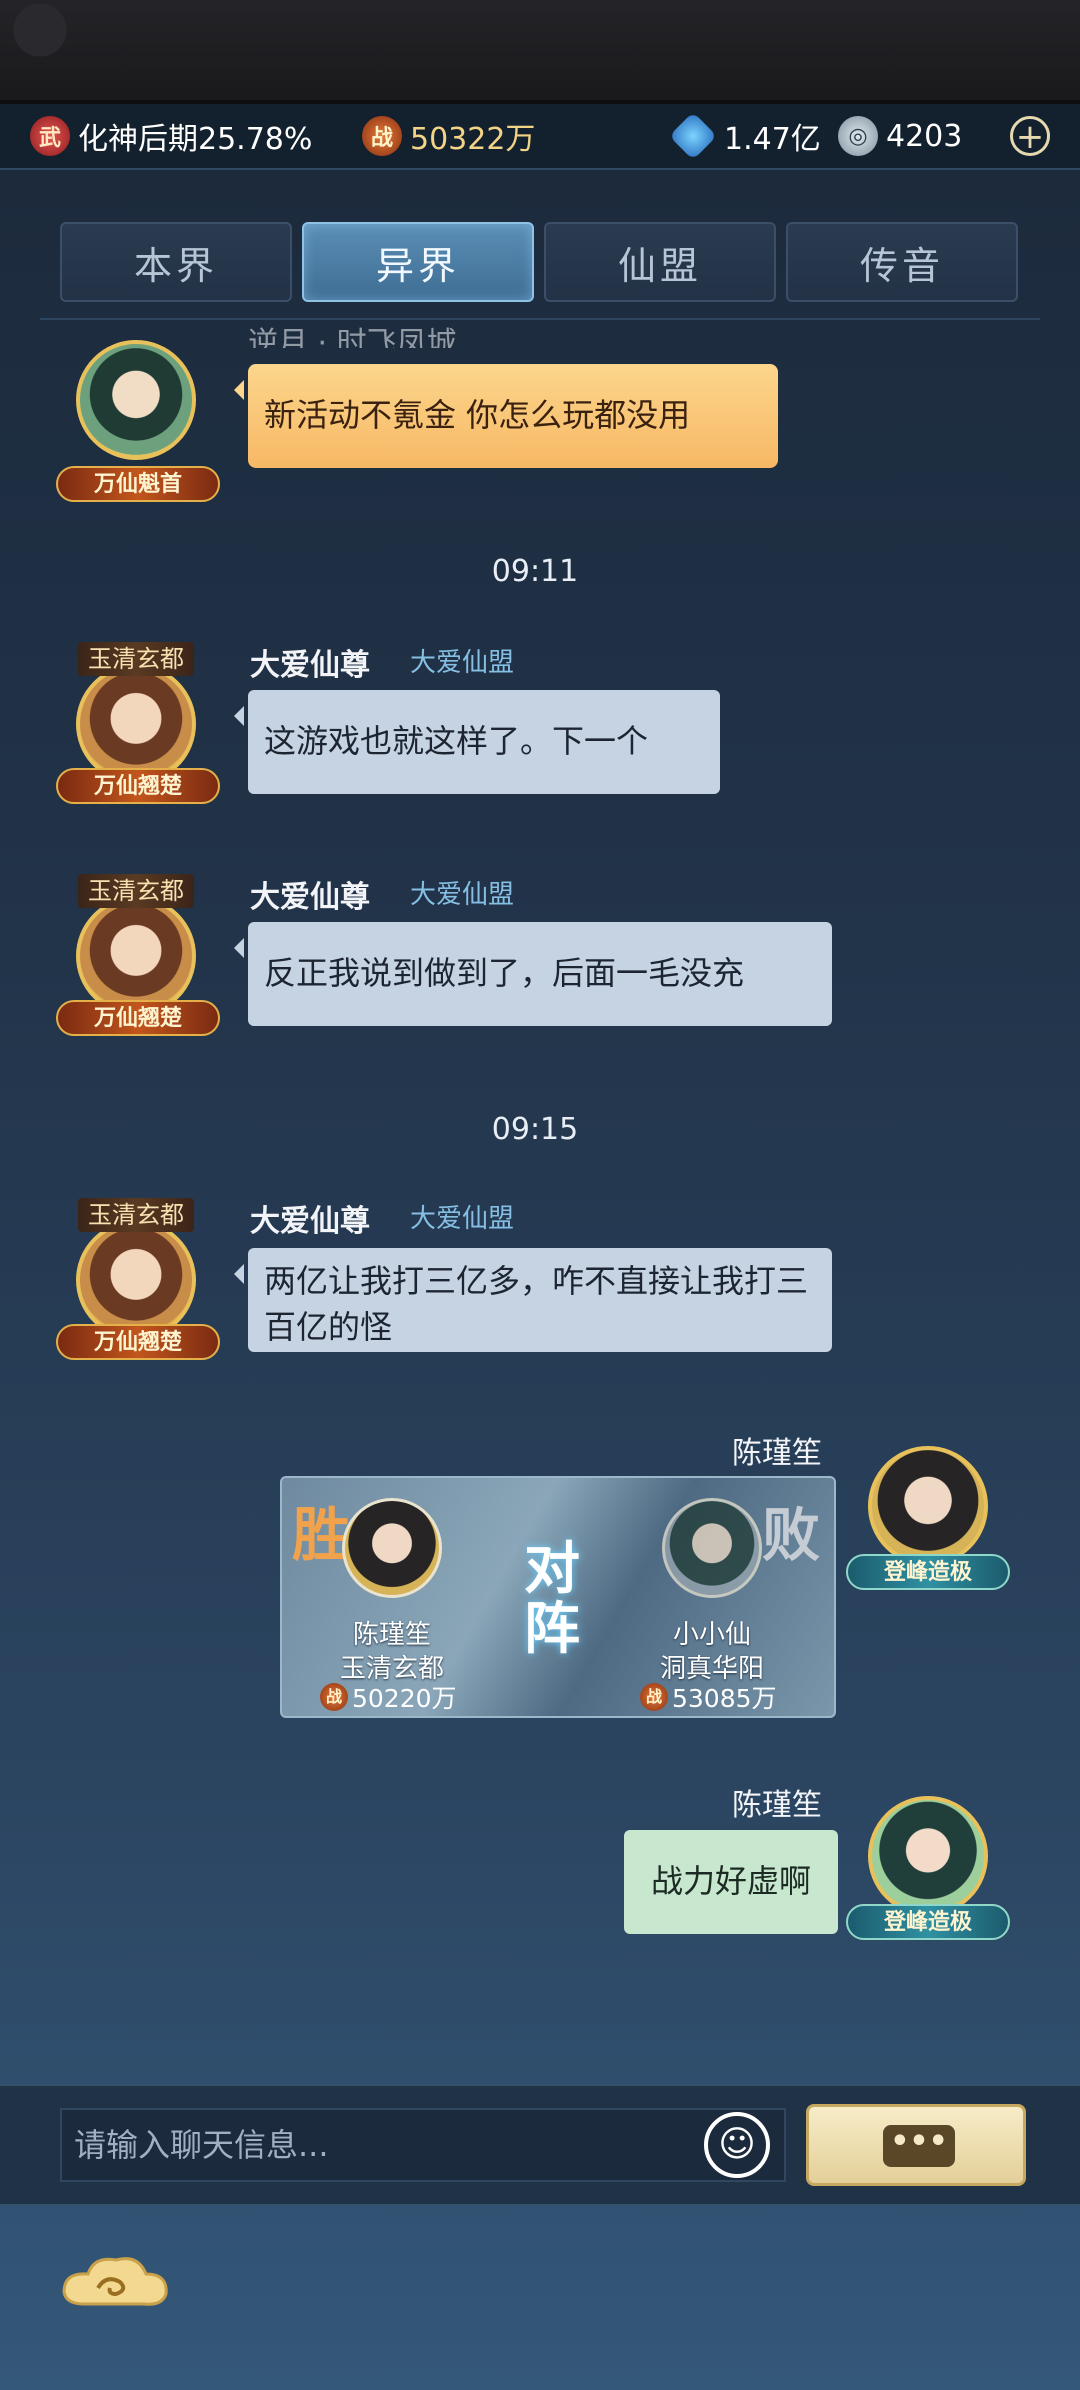 Image resolution: width=1080 pixels, height=2390 pixels. I want to click on player-power-value: 50220万, so click(404, 1698).